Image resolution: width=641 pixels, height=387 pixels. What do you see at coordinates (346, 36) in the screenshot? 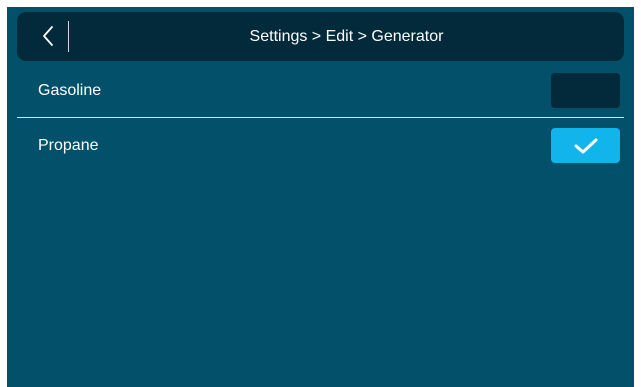
I see `breadcrumb-title: Settings > Edit > Generator` at bounding box center [346, 36].